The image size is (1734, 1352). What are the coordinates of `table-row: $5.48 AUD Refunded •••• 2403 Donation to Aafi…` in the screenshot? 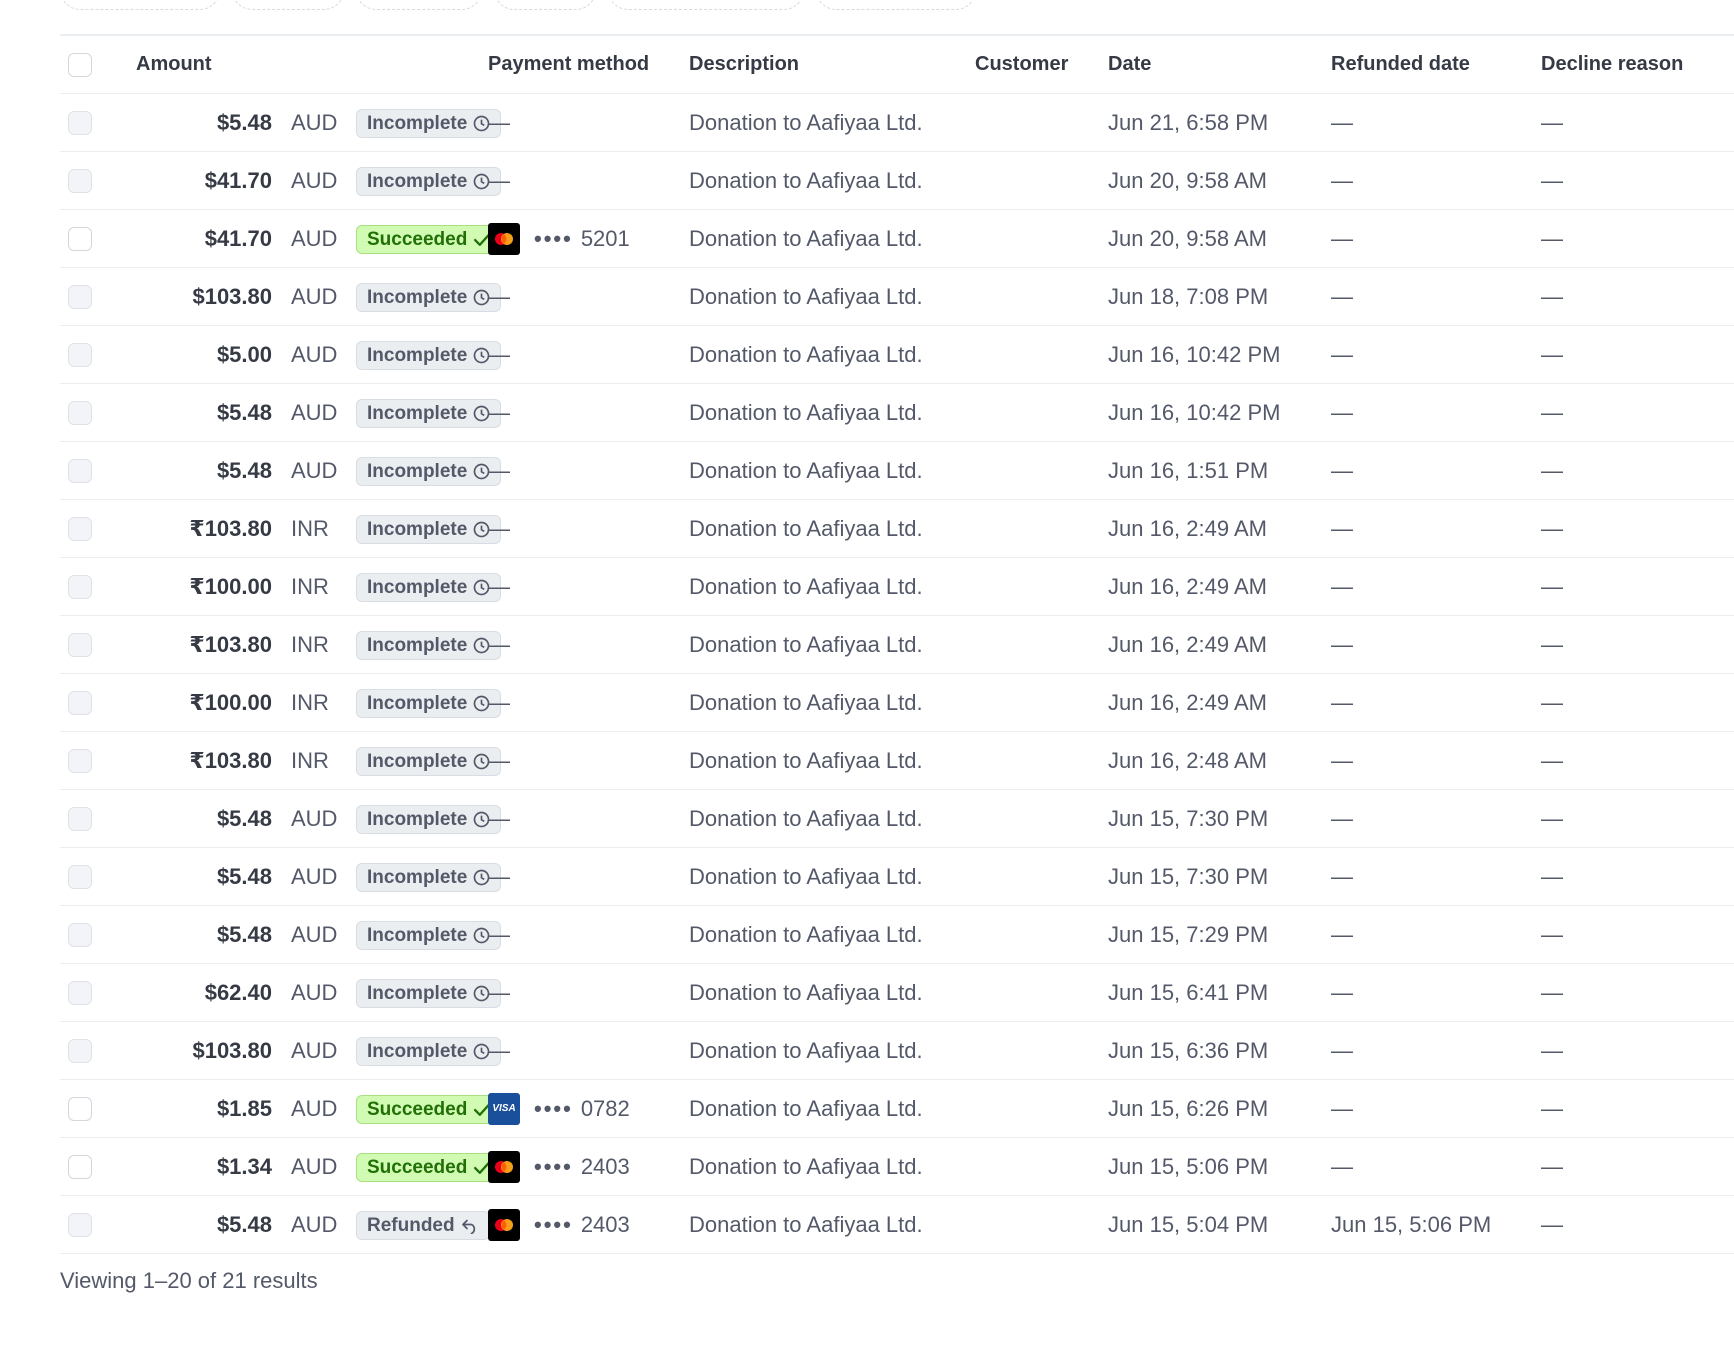 It's located at (897, 1225).